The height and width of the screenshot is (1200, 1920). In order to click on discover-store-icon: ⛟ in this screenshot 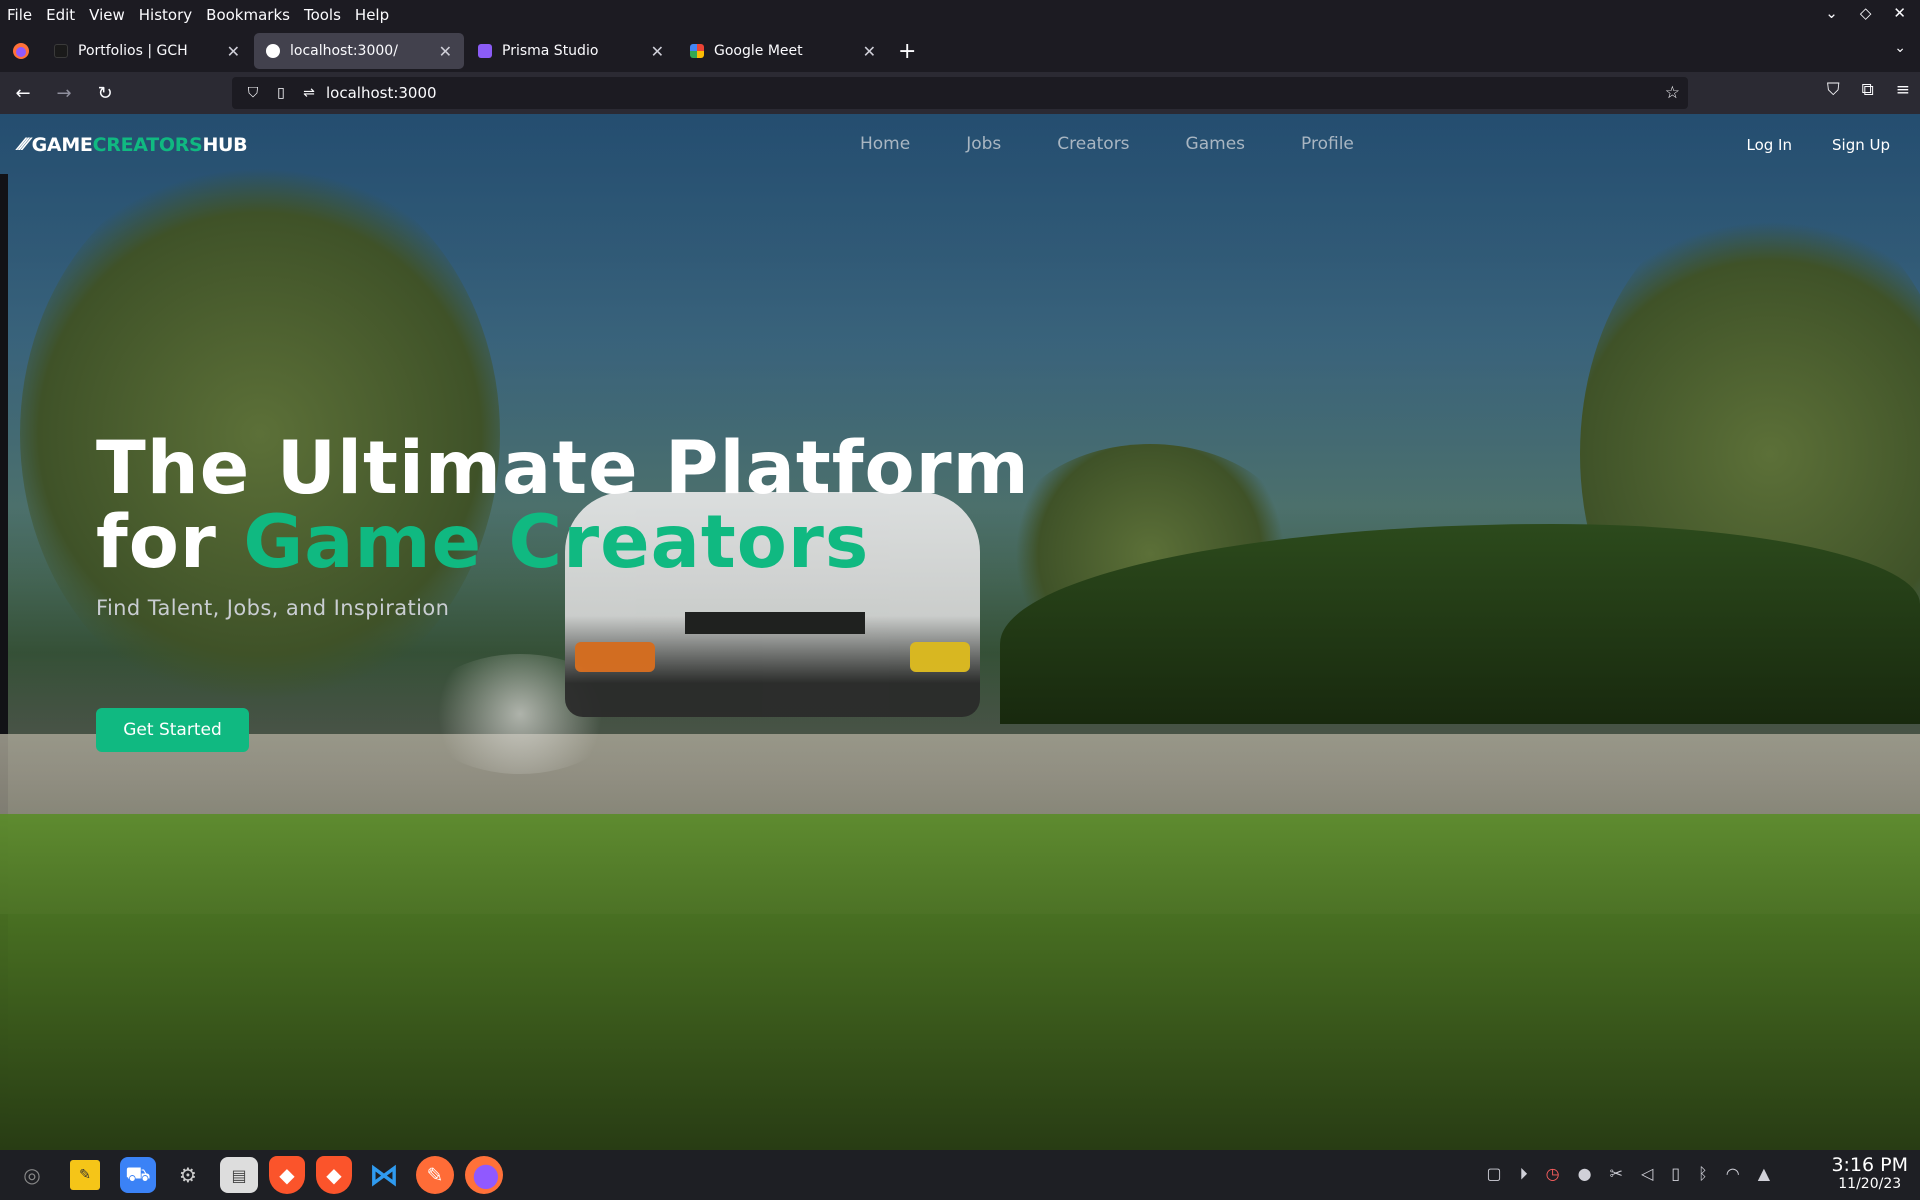, I will do `click(138, 1175)`.